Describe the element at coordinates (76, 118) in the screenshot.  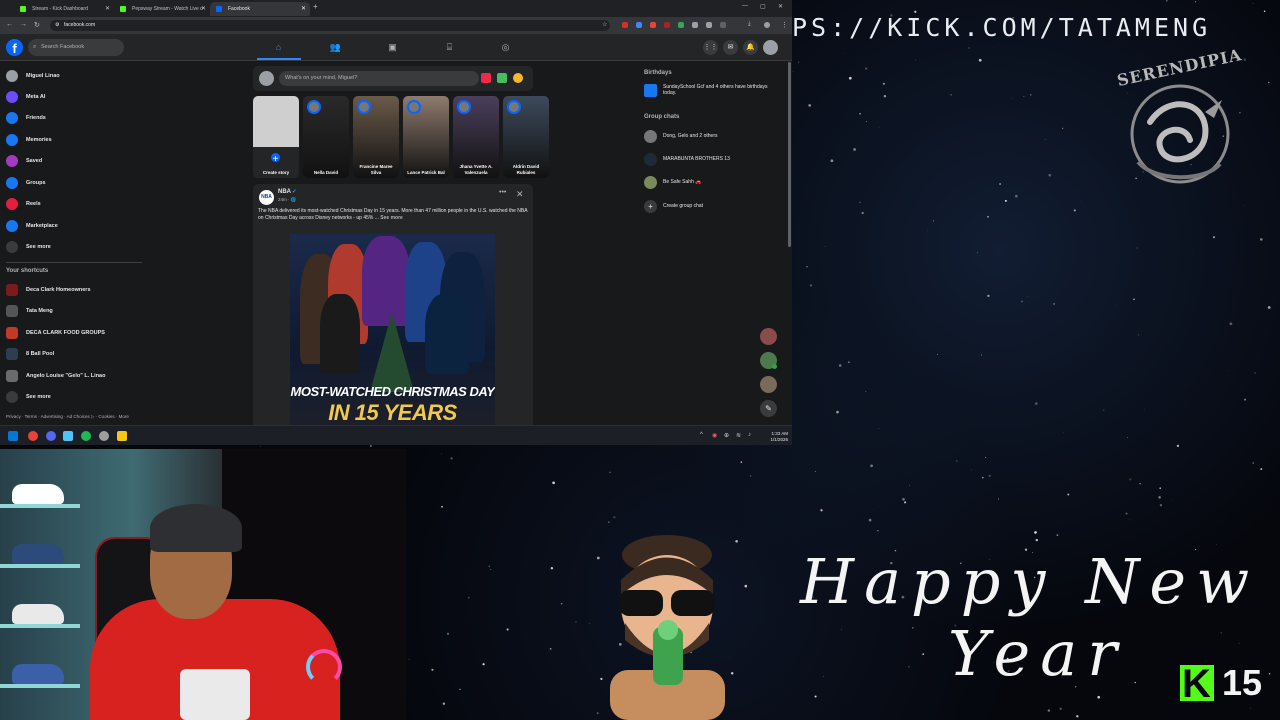
I see `sidebar-item: Friends` at that location.